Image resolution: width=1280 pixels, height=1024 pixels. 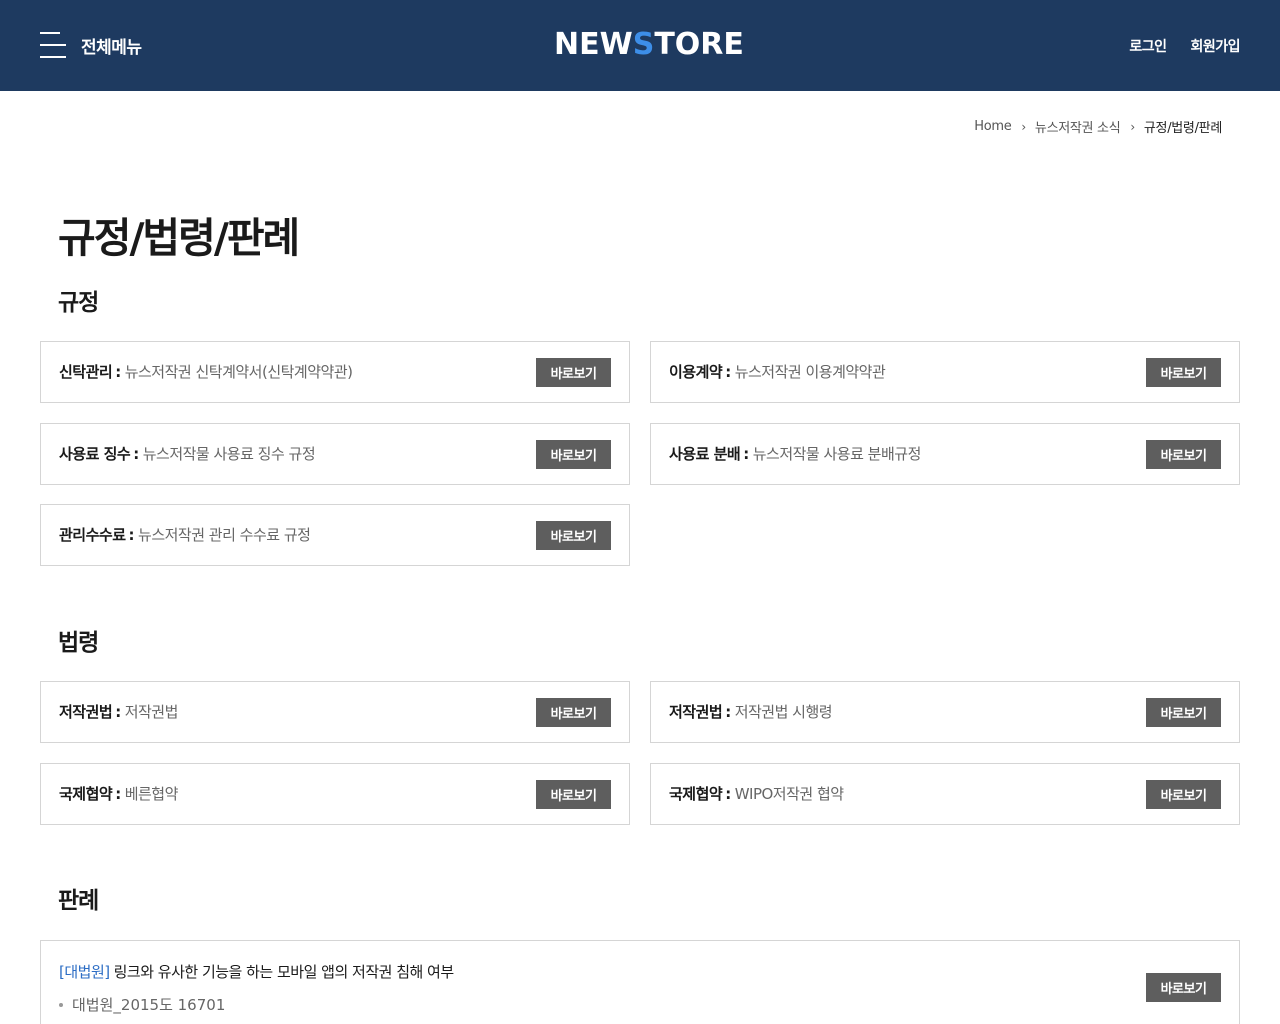 I want to click on law-card-wipo: 국제협약: WIPO저작권 협약 바로보기, so click(x=945, y=794).